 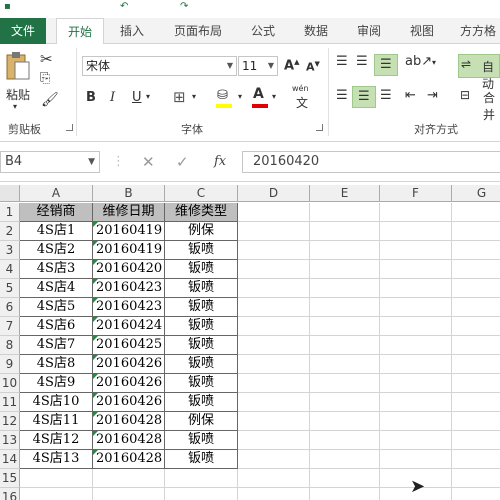 What do you see at coordinates (10, 494) in the screenshot?
I see `row-header-16: 16` at bounding box center [10, 494].